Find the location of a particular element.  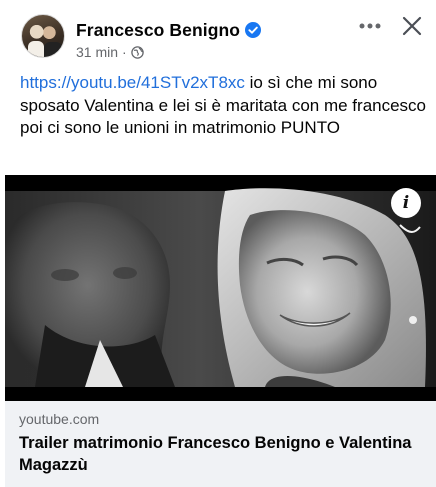

verified-badge-icon is located at coordinates (253, 30).